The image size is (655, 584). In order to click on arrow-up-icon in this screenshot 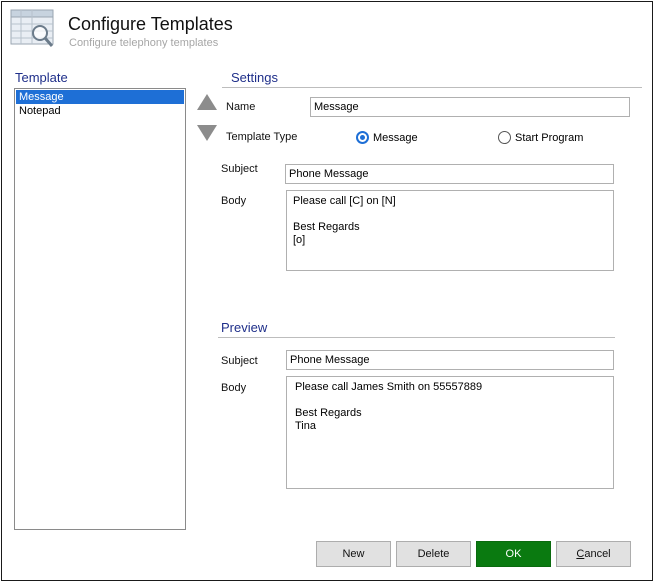, I will do `click(206, 102)`.